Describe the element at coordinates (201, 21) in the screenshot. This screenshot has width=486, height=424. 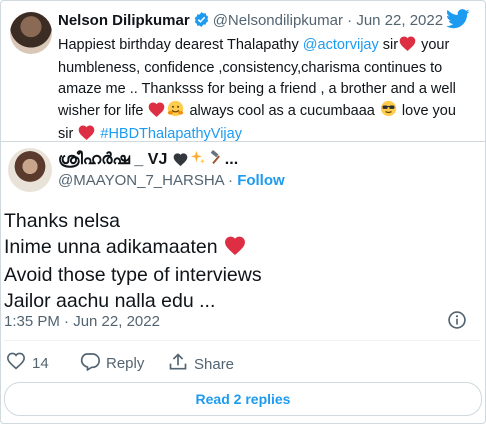
I see `verified-badge-icon` at that location.